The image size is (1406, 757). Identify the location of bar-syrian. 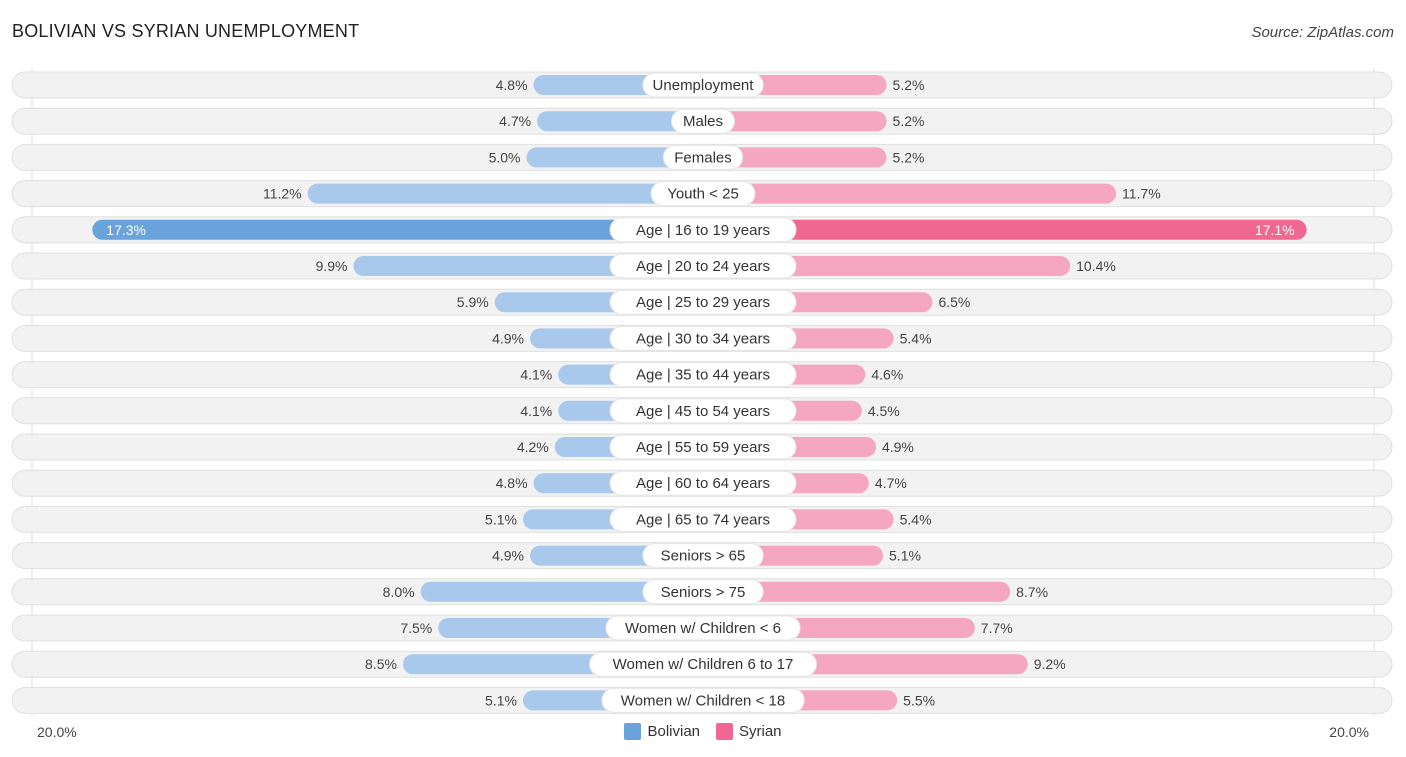
(910, 193).